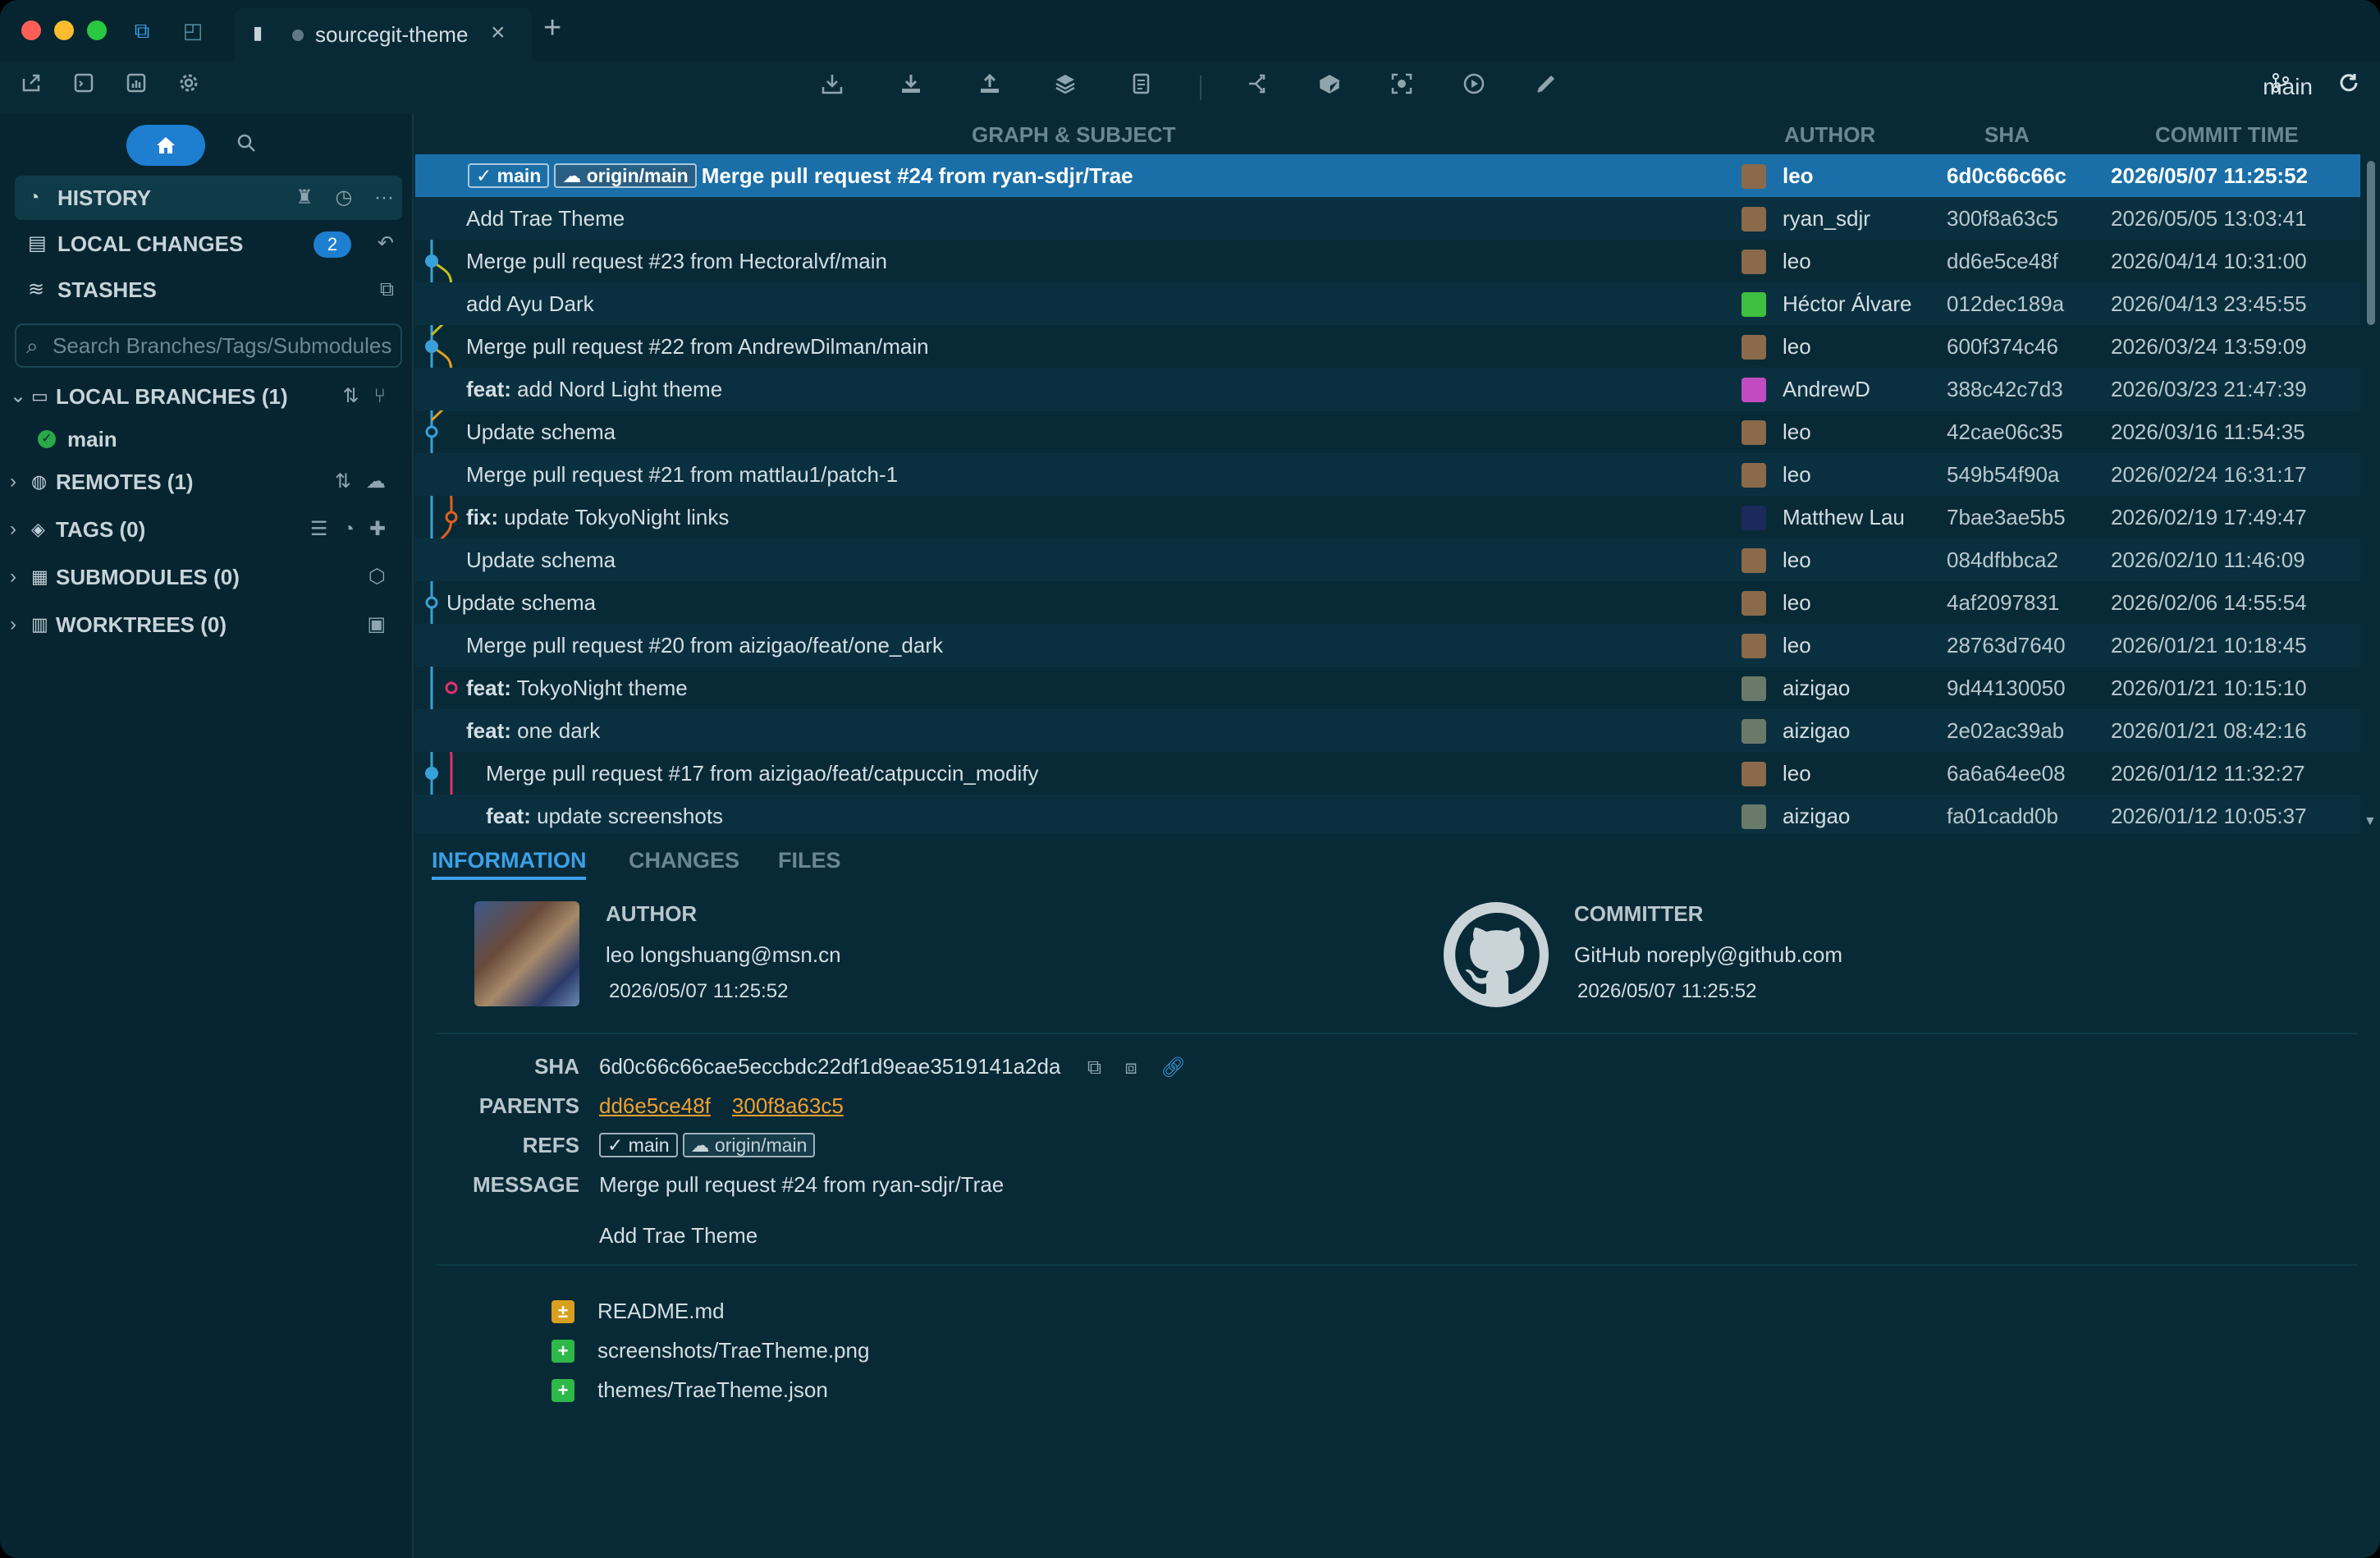 This screenshot has width=2380, height=1558. What do you see at coordinates (384, 577) in the screenshot?
I see `add-submodule-icon: ⬡` at bounding box center [384, 577].